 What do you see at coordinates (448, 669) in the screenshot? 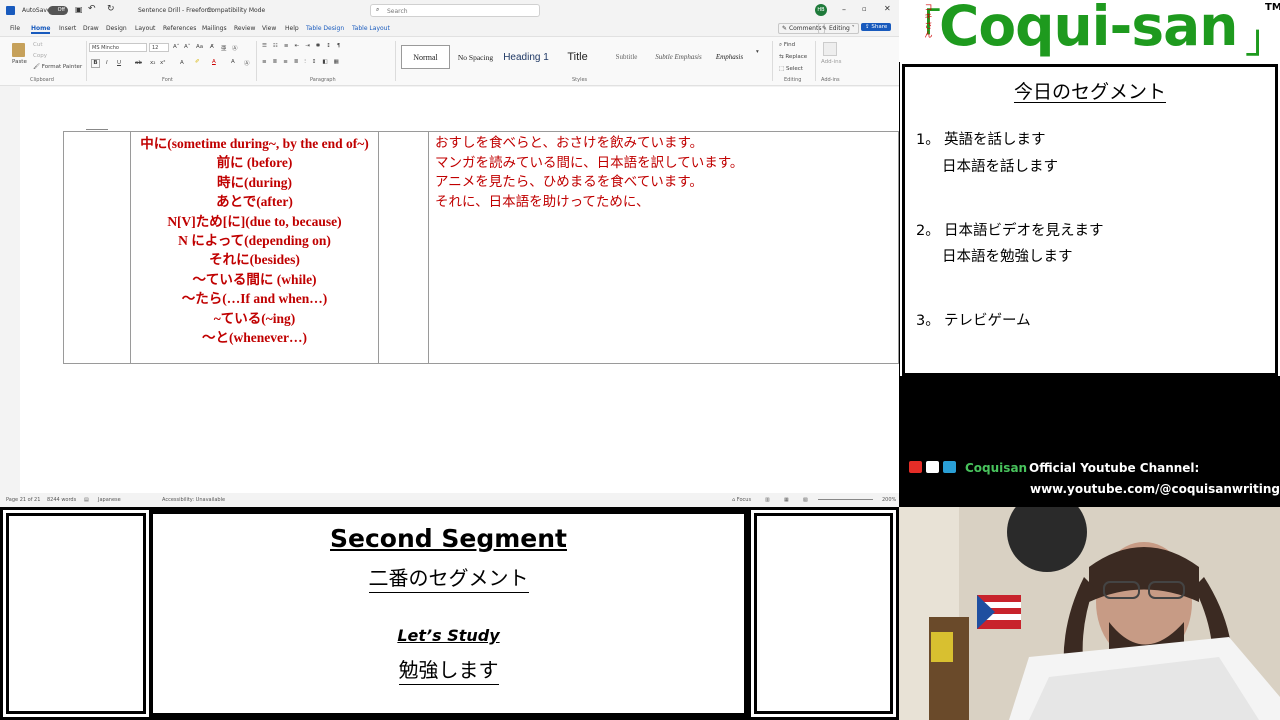
I see `study-heading-jp: 勉強します` at bounding box center [448, 669].